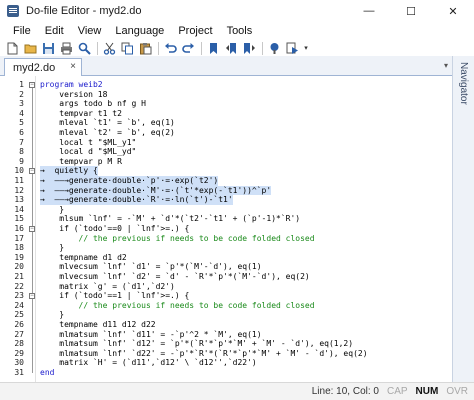 Image resolution: width=474 pixels, height=400 pixels. What do you see at coordinates (114, 296) in the screenshot?
I see `code-text: if (`todo'==1 | `lnf'>=.) {` at bounding box center [114, 296].